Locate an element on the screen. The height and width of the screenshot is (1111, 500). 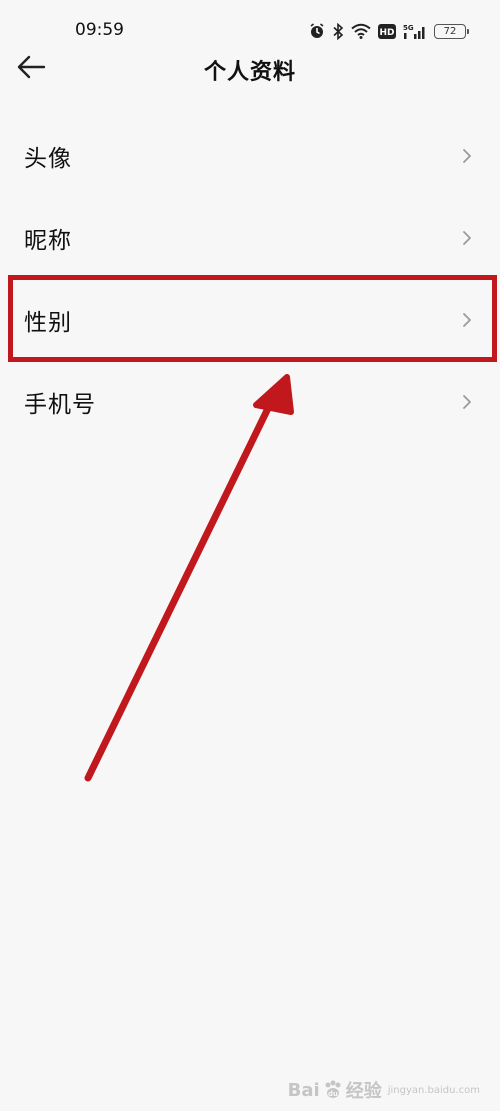
menu-item-gender: 性别 is located at coordinates (250, 320).